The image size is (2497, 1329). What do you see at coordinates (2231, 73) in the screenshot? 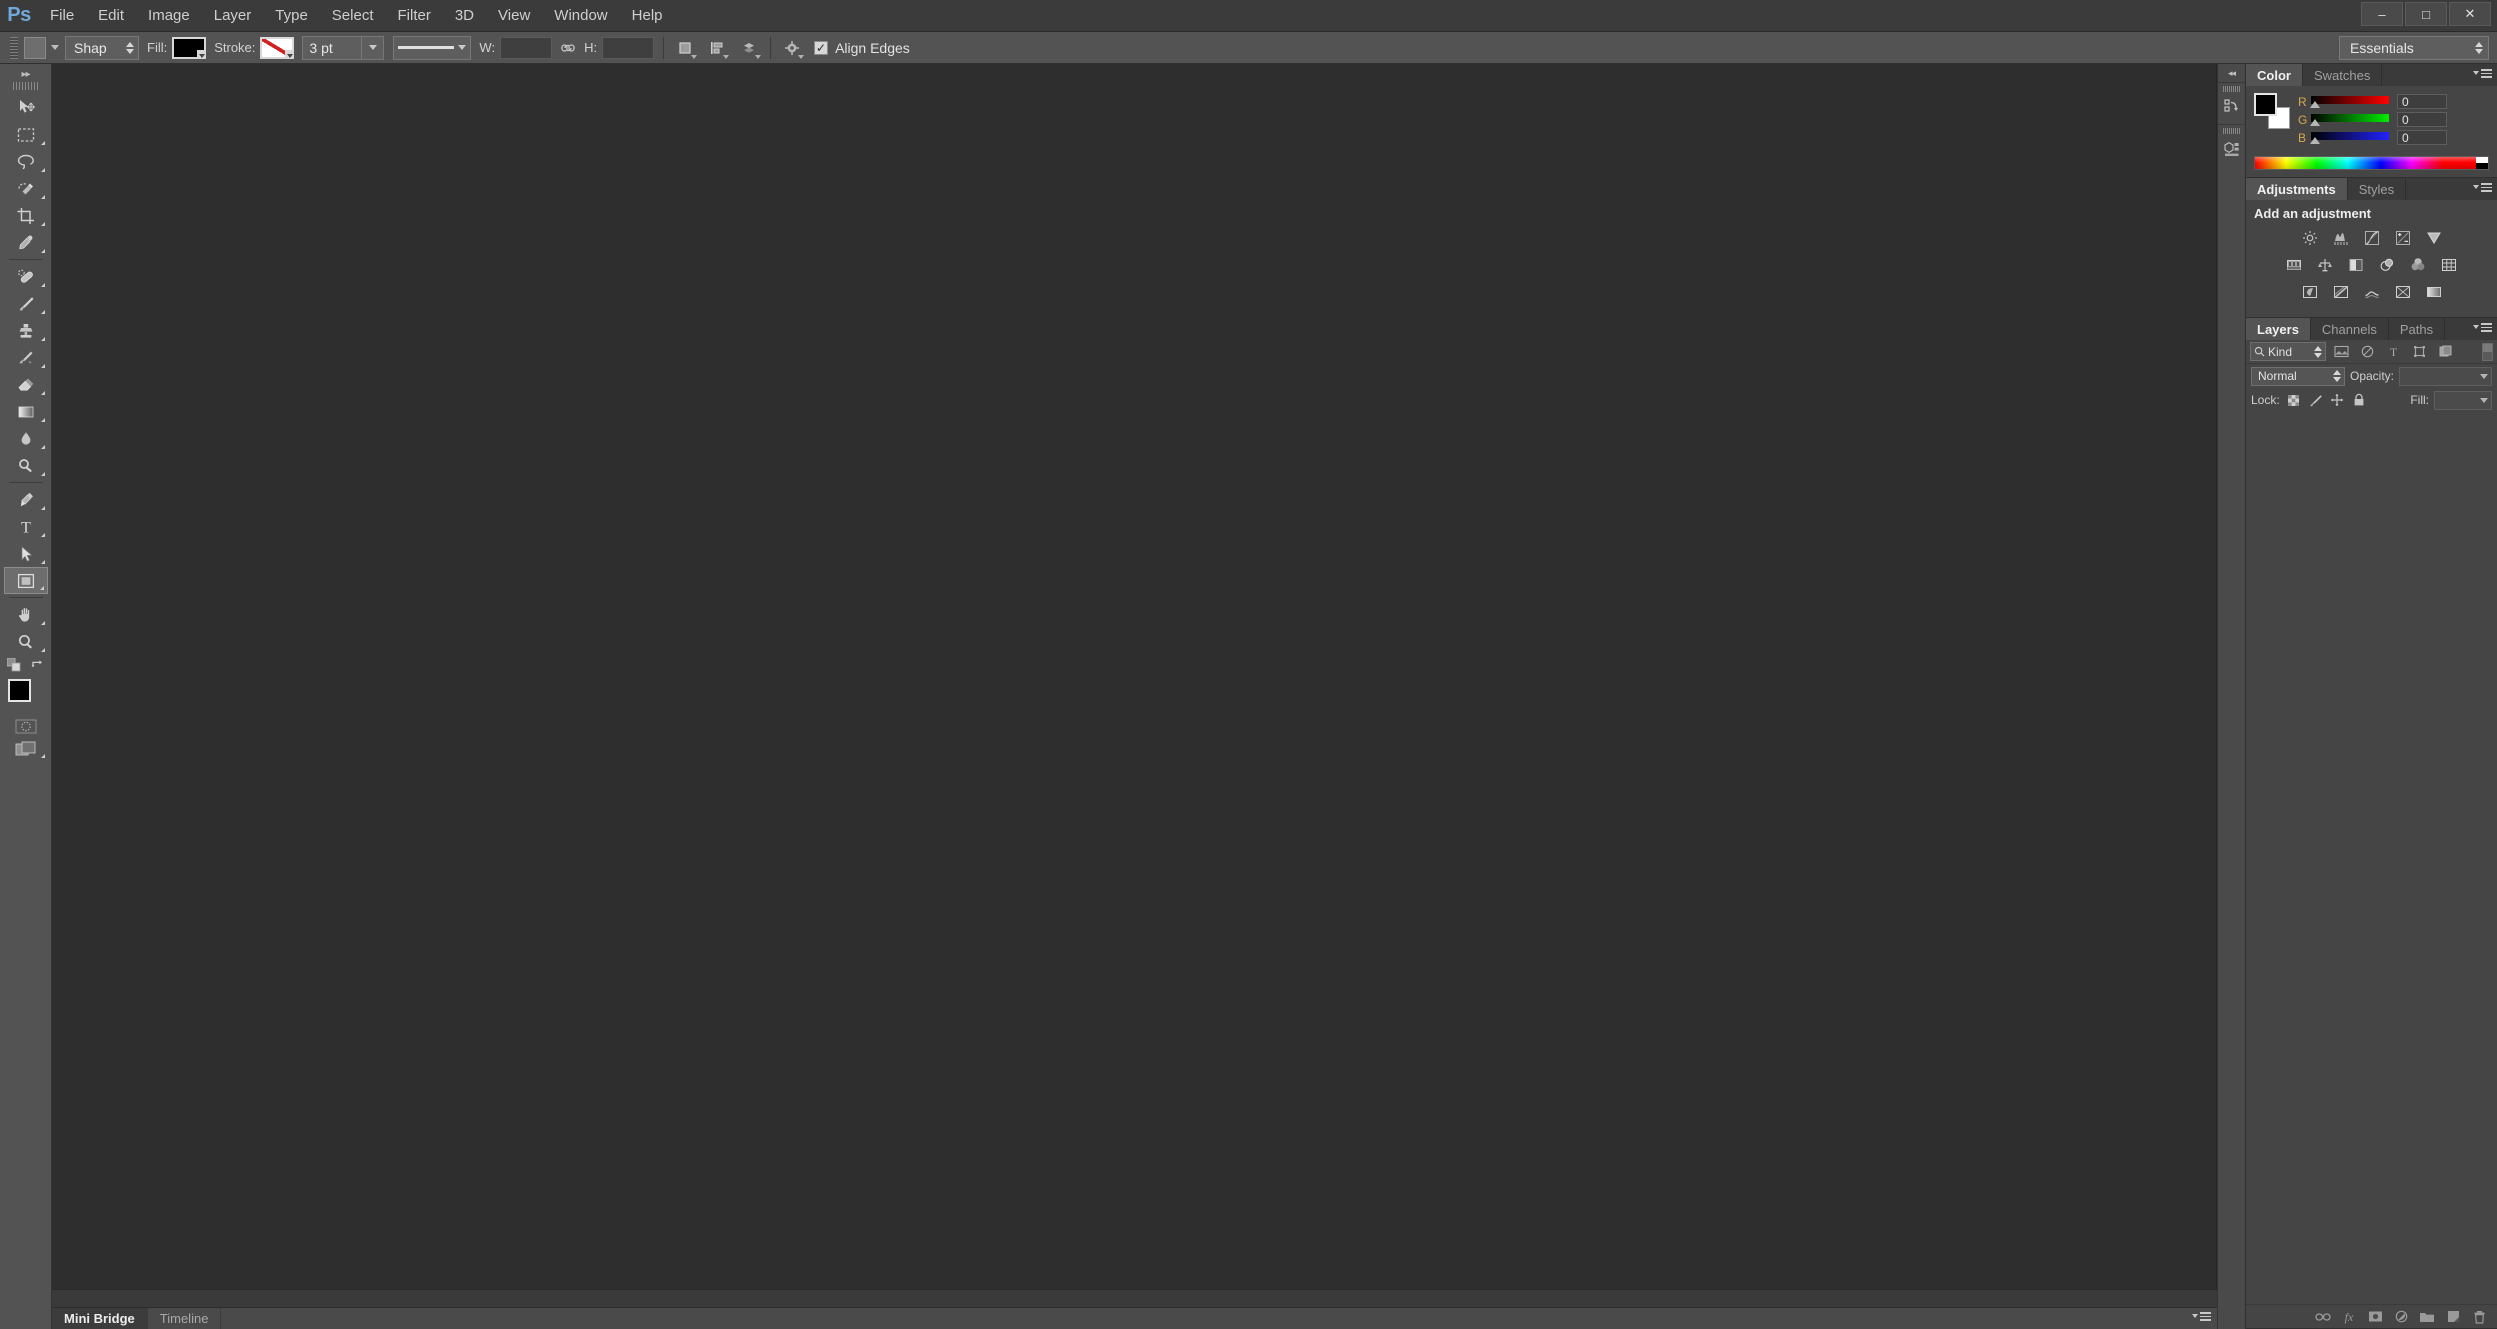
I see `dock-collapse-button: ◂◂` at bounding box center [2231, 73].